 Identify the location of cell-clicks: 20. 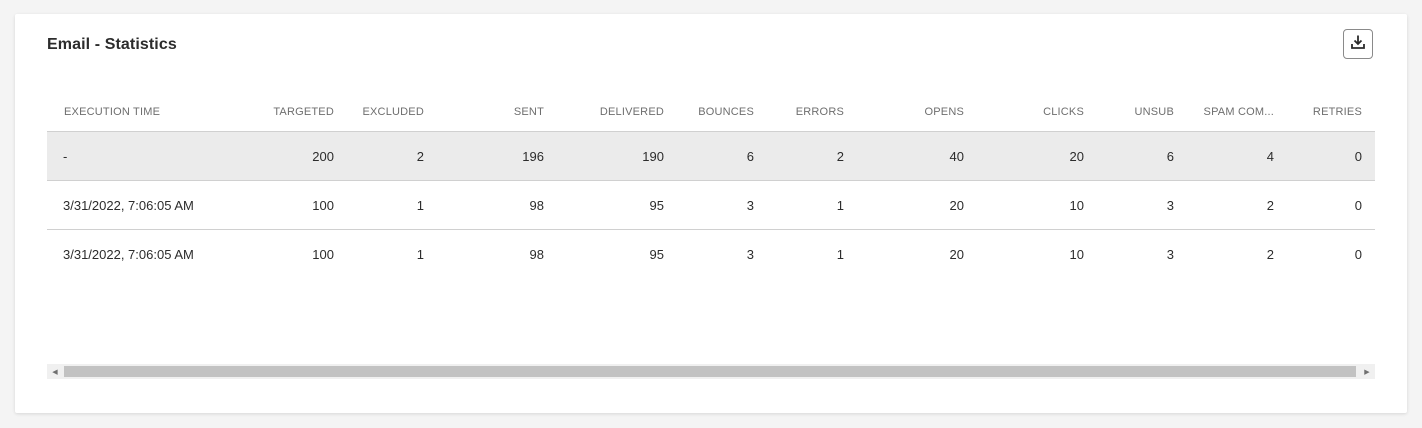
(1037, 156).